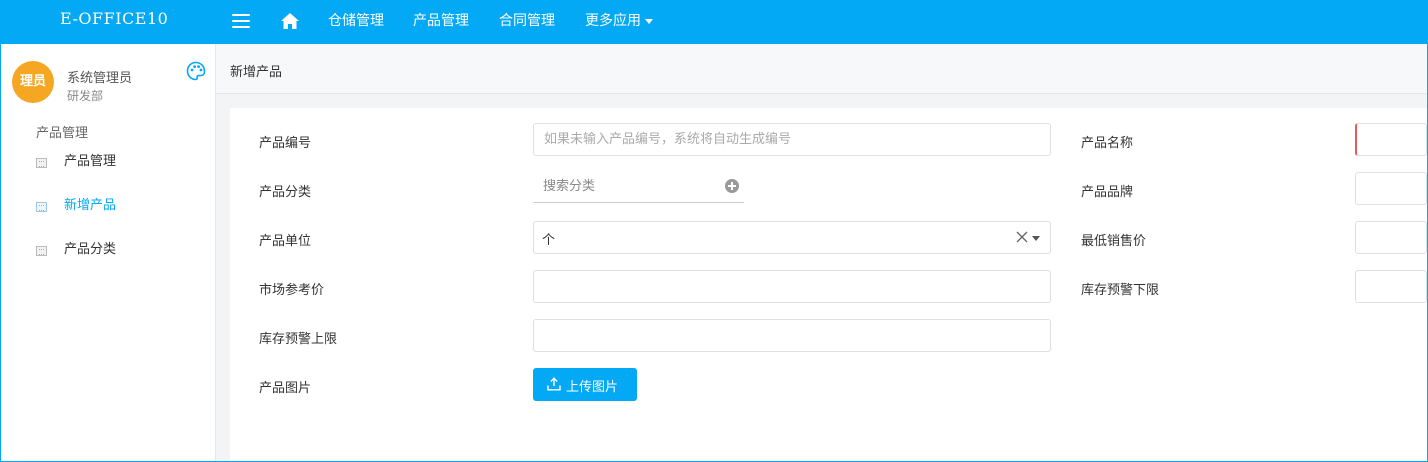 Image resolution: width=1428 pixels, height=462 pixels. Describe the element at coordinates (732, 186) in the screenshot. I see `add-circle-icon` at that location.